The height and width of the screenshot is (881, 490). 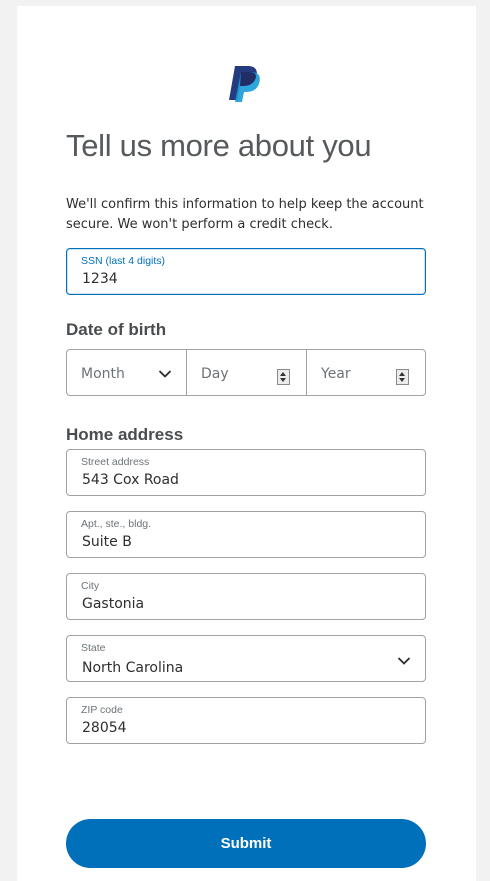 I want to click on dob-group: Month Day Year, so click(x=246, y=372).